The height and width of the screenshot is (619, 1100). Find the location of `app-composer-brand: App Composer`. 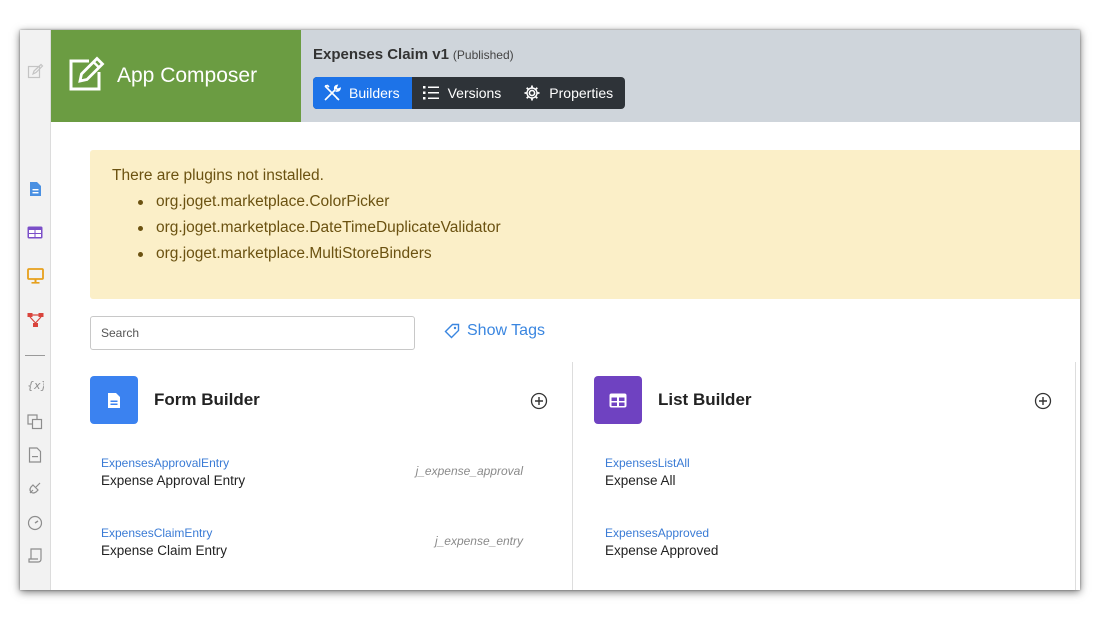

app-composer-brand: App Composer is located at coordinates (176, 76).